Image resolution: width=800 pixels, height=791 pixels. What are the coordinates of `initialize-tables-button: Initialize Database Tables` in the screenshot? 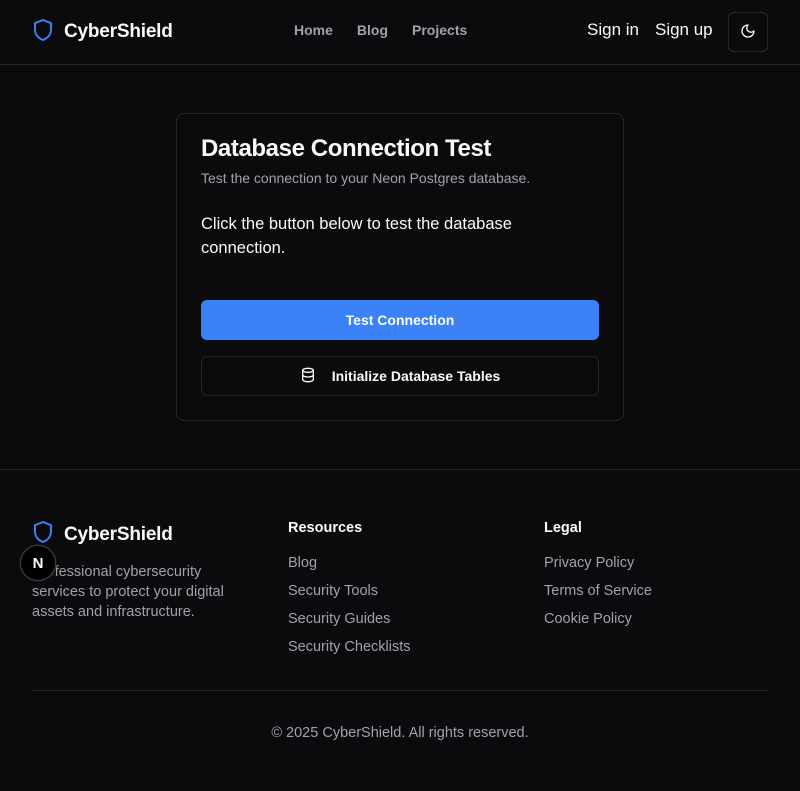 It's located at (400, 376).